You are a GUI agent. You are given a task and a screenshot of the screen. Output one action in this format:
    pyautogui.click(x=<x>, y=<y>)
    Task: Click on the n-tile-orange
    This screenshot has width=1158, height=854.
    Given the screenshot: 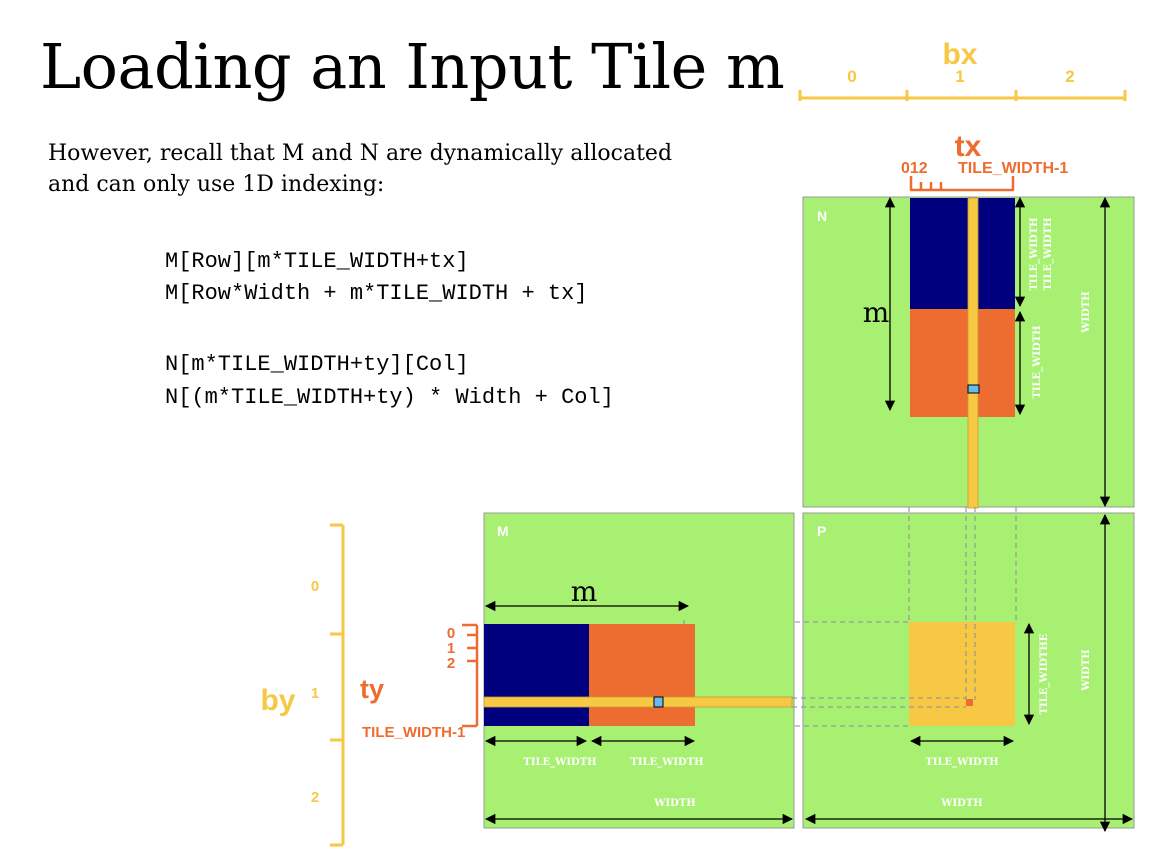 What is the action you would take?
    pyautogui.click(x=962, y=363)
    